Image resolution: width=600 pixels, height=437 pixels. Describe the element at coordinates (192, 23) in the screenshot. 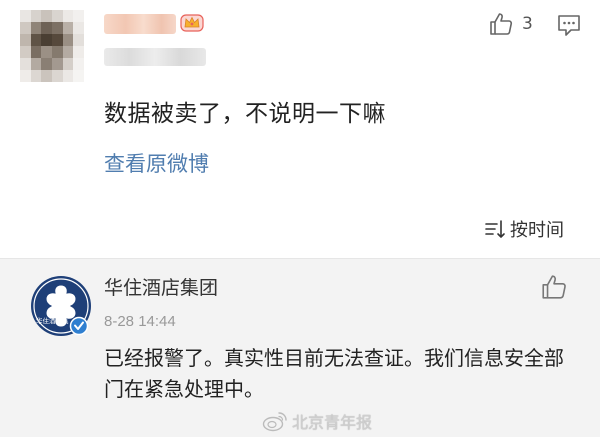

I see `vip-crown-icon` at that location.